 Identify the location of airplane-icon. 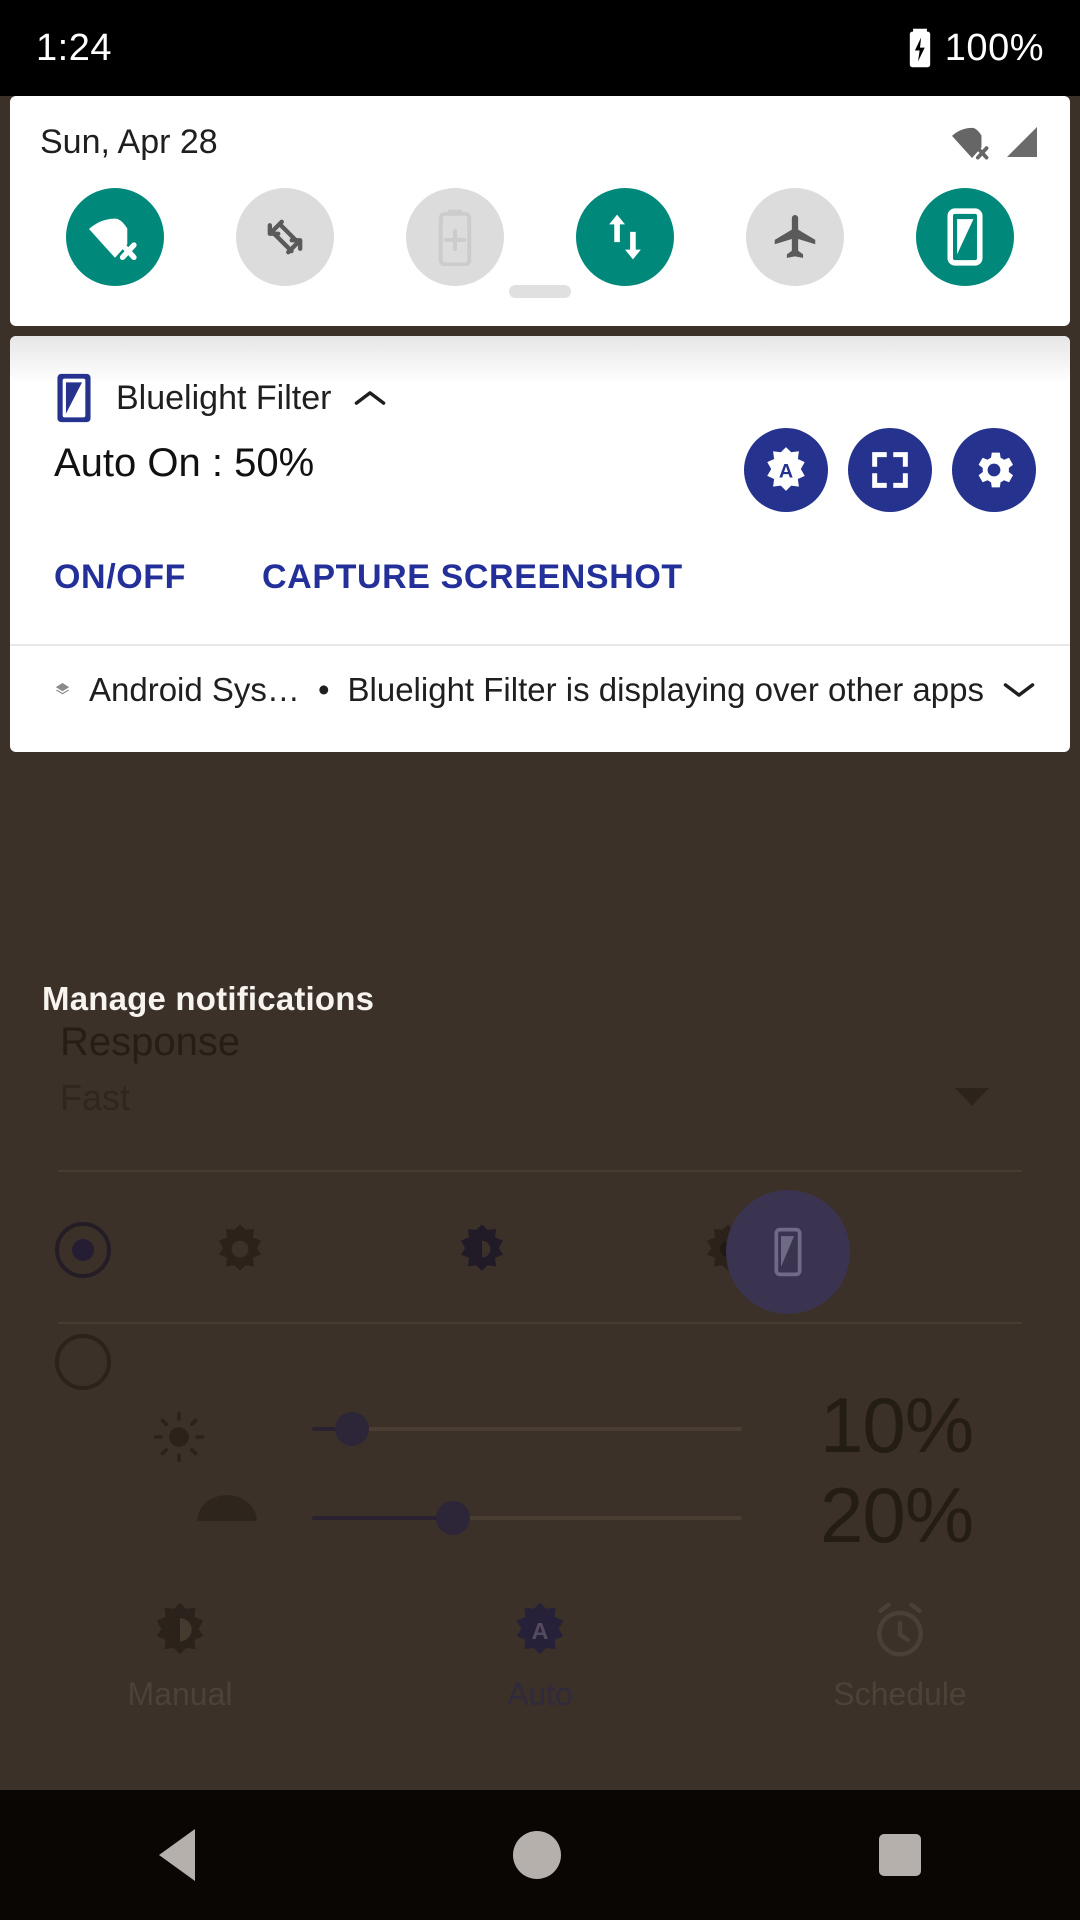
(795, 236).